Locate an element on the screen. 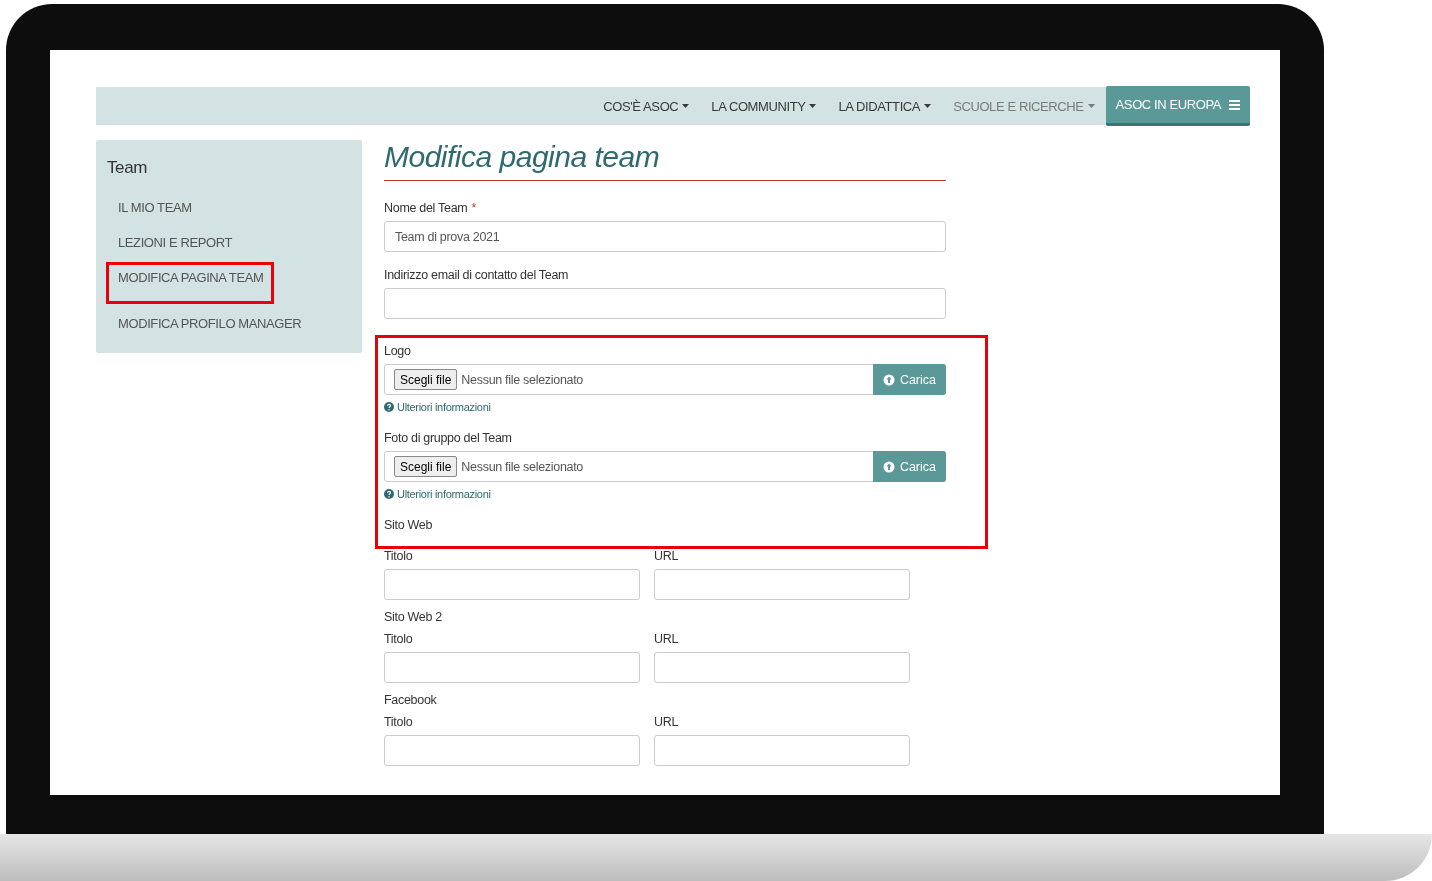 The height and width of the screenshot is (881, 1432). required-mark: * is located at coordinates (473, 208).